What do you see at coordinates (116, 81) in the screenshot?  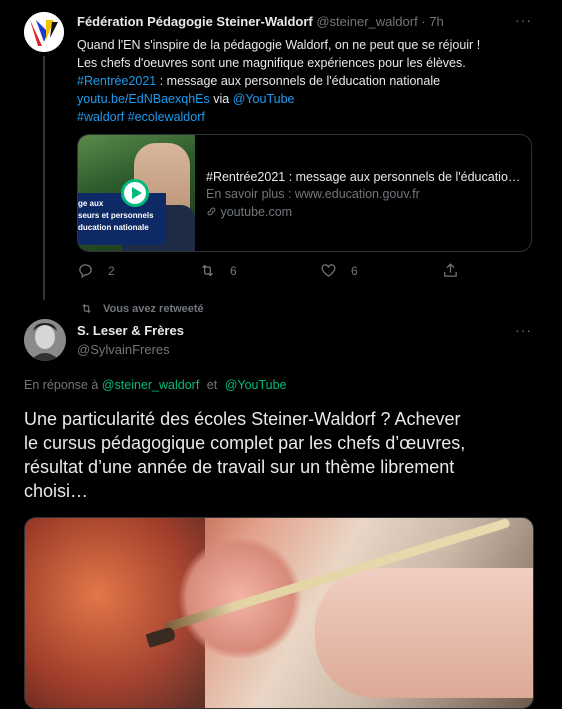 I see `hashtag-link: #Rentrée2021` at bounding box center [116, 81].